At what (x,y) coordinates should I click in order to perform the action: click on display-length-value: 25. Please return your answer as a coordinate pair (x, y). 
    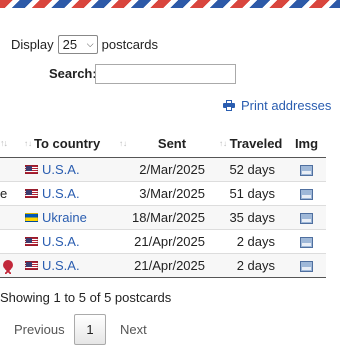
    Looking at the image, I should click on (70, 44).